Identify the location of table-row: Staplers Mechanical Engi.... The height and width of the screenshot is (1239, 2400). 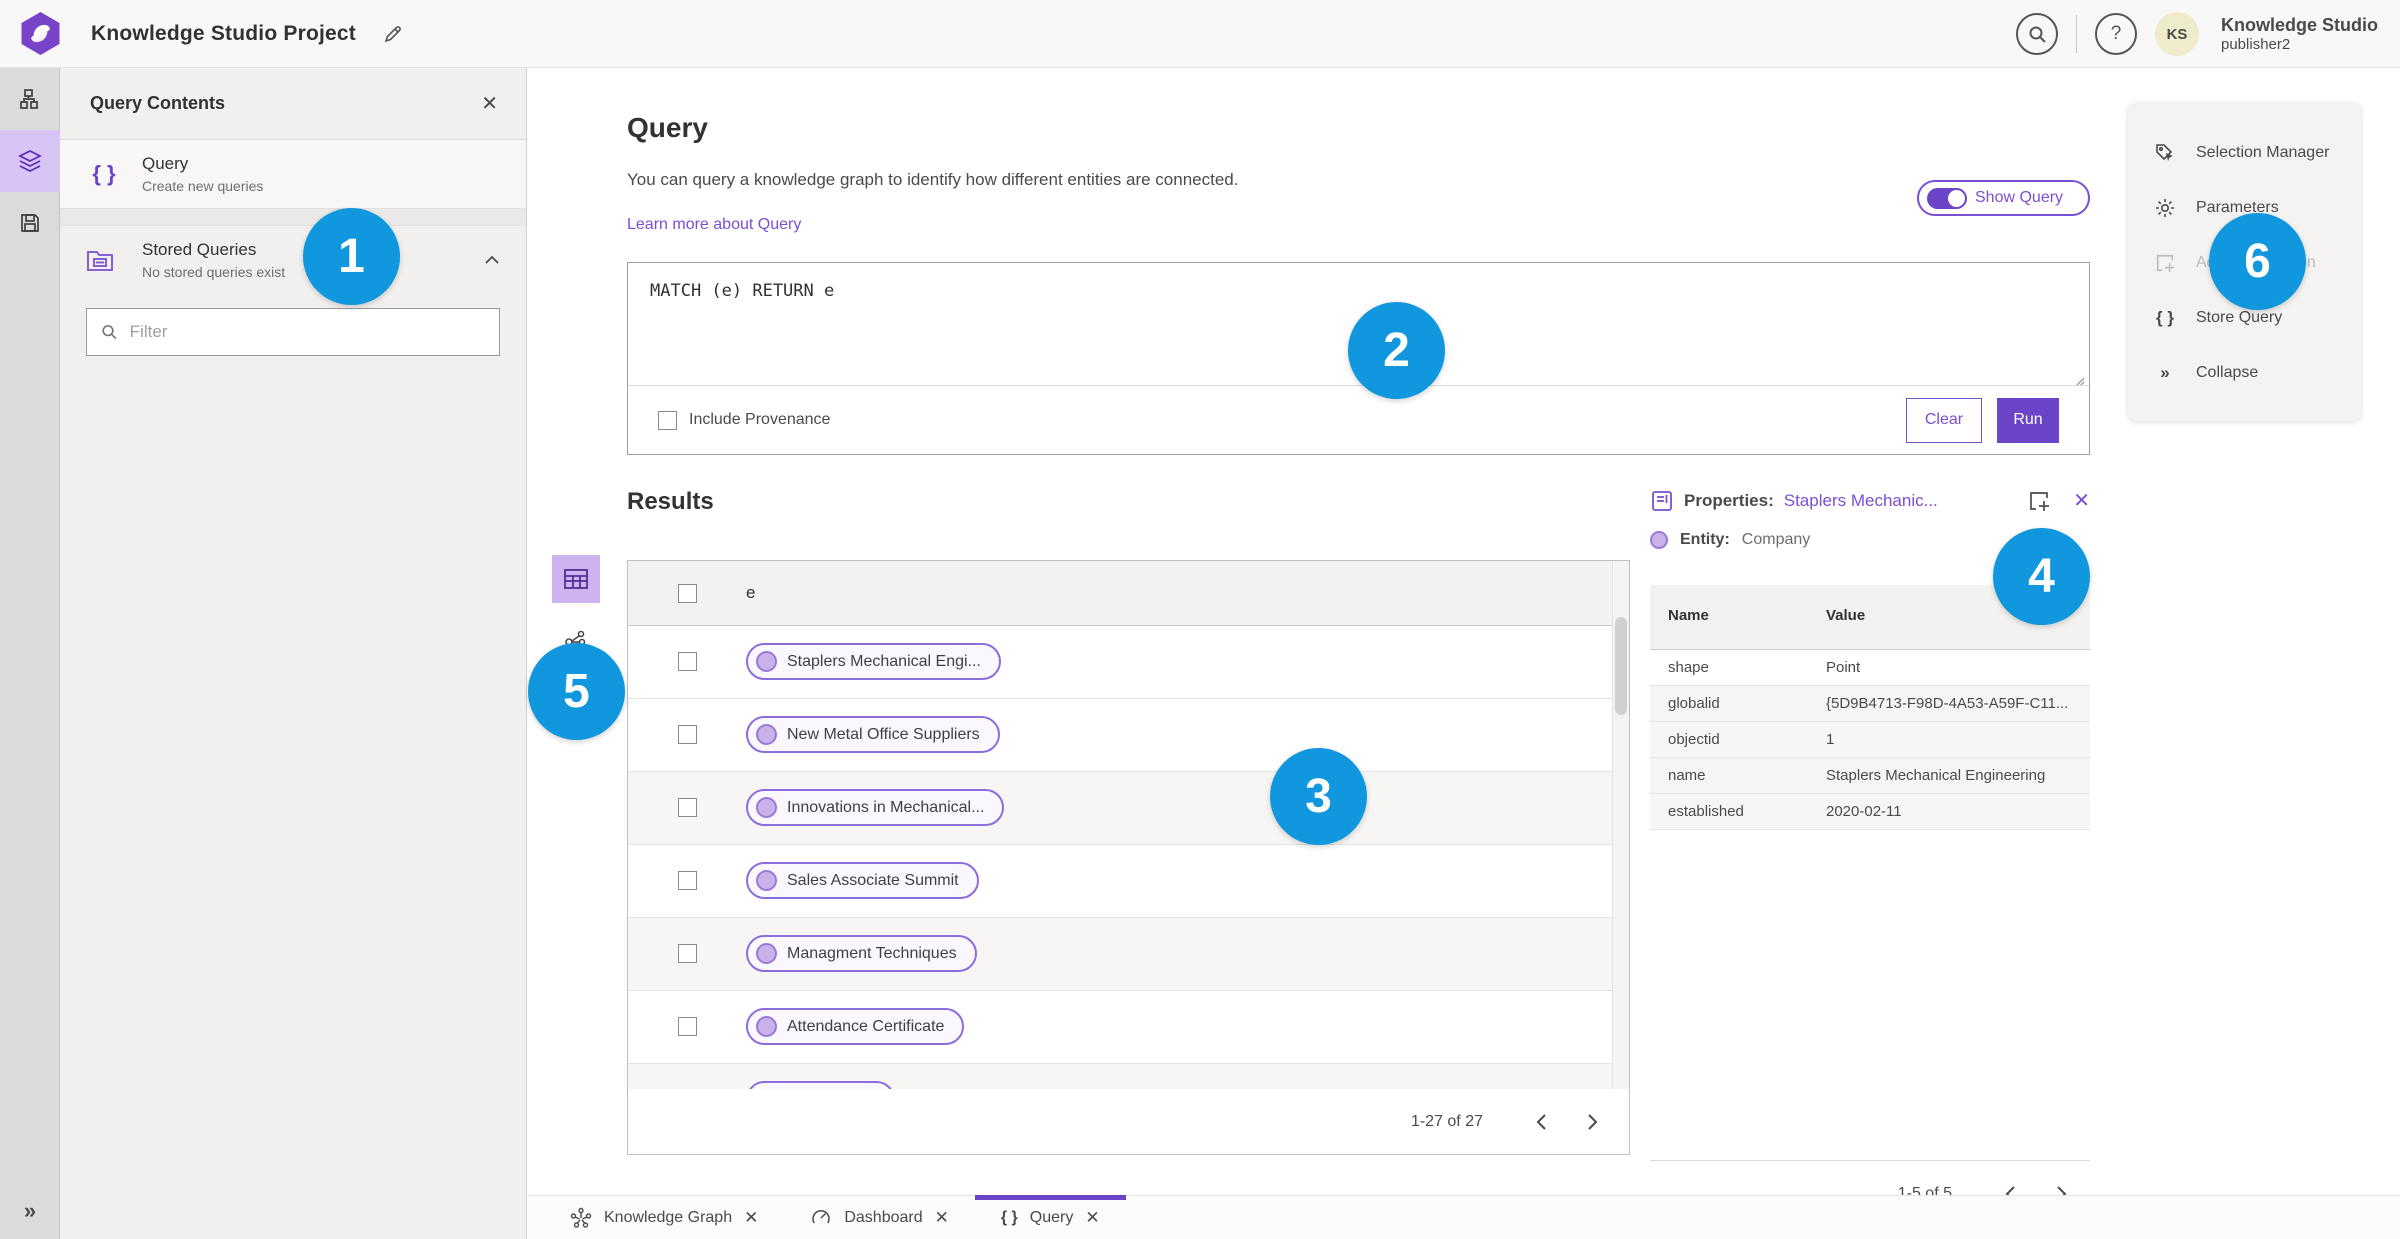
(1120, 662).